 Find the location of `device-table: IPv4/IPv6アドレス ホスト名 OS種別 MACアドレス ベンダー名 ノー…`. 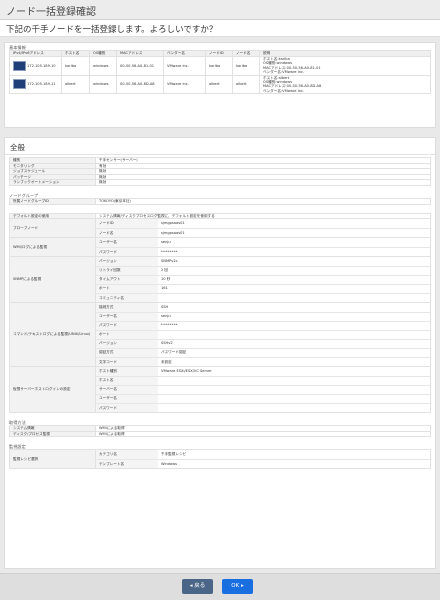

device-table: IPv4/IPv6アドレス ホスト名 OS種別 MACアドレス ベンダー名 ノー… is located at coordinates (220, 72).